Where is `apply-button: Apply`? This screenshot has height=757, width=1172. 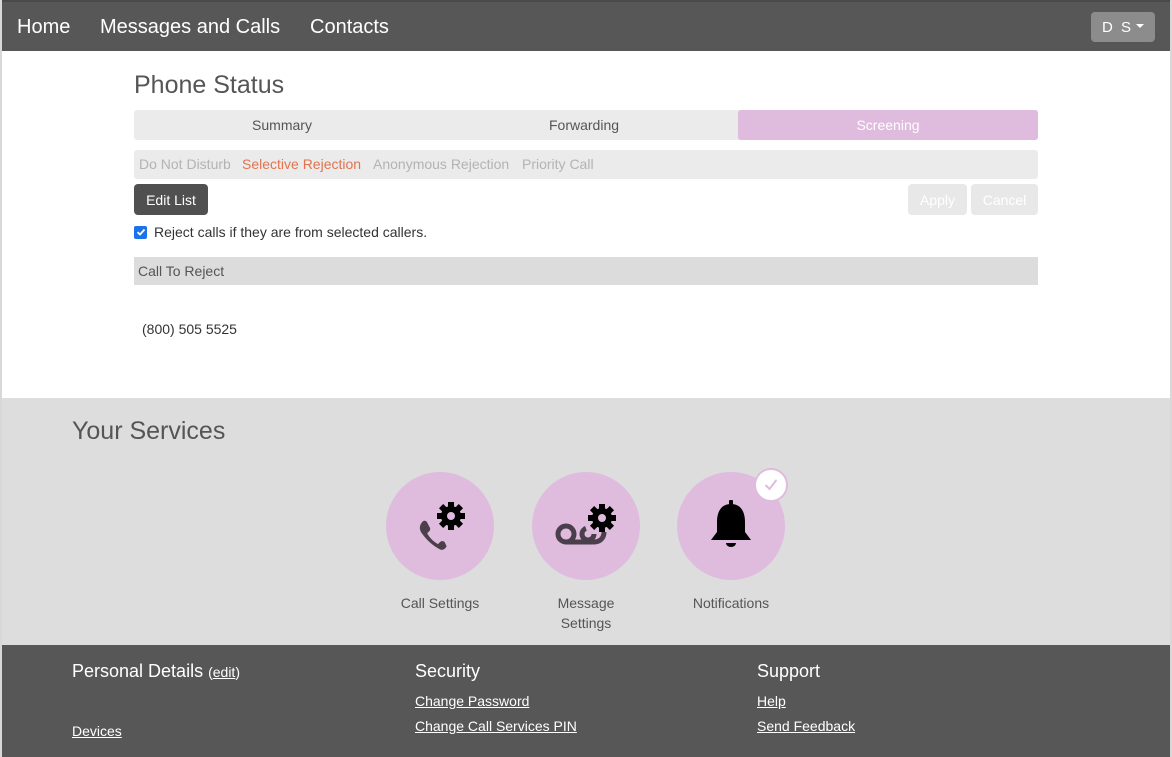 apply-button: Apply is located at coordinates (937, 199).